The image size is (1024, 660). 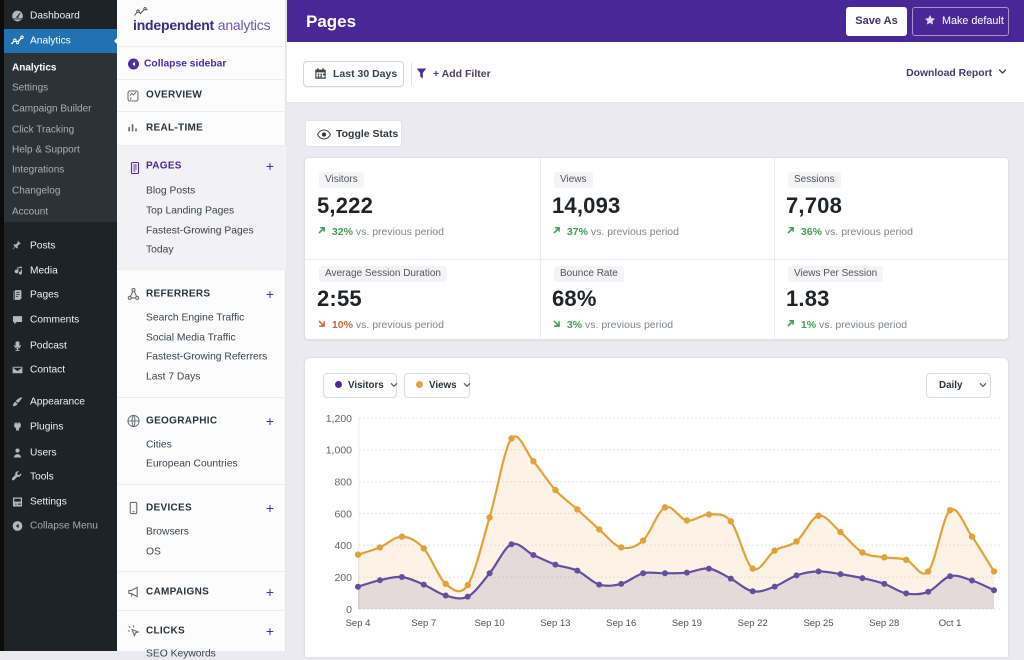 I want to click on svg-text: 200, so click(x=343, y=578).